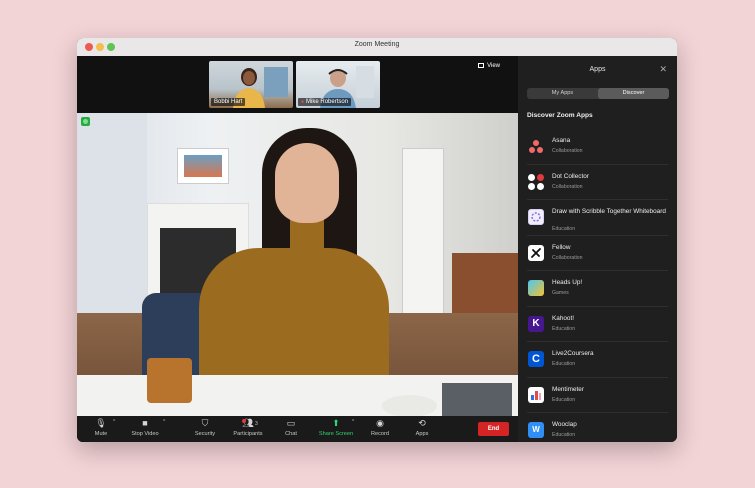 This screenshot has height=488, width=755. Describe the element at coordinates (205, 423) in the screenshot. I see `shield-icon: ⛉` at that location.